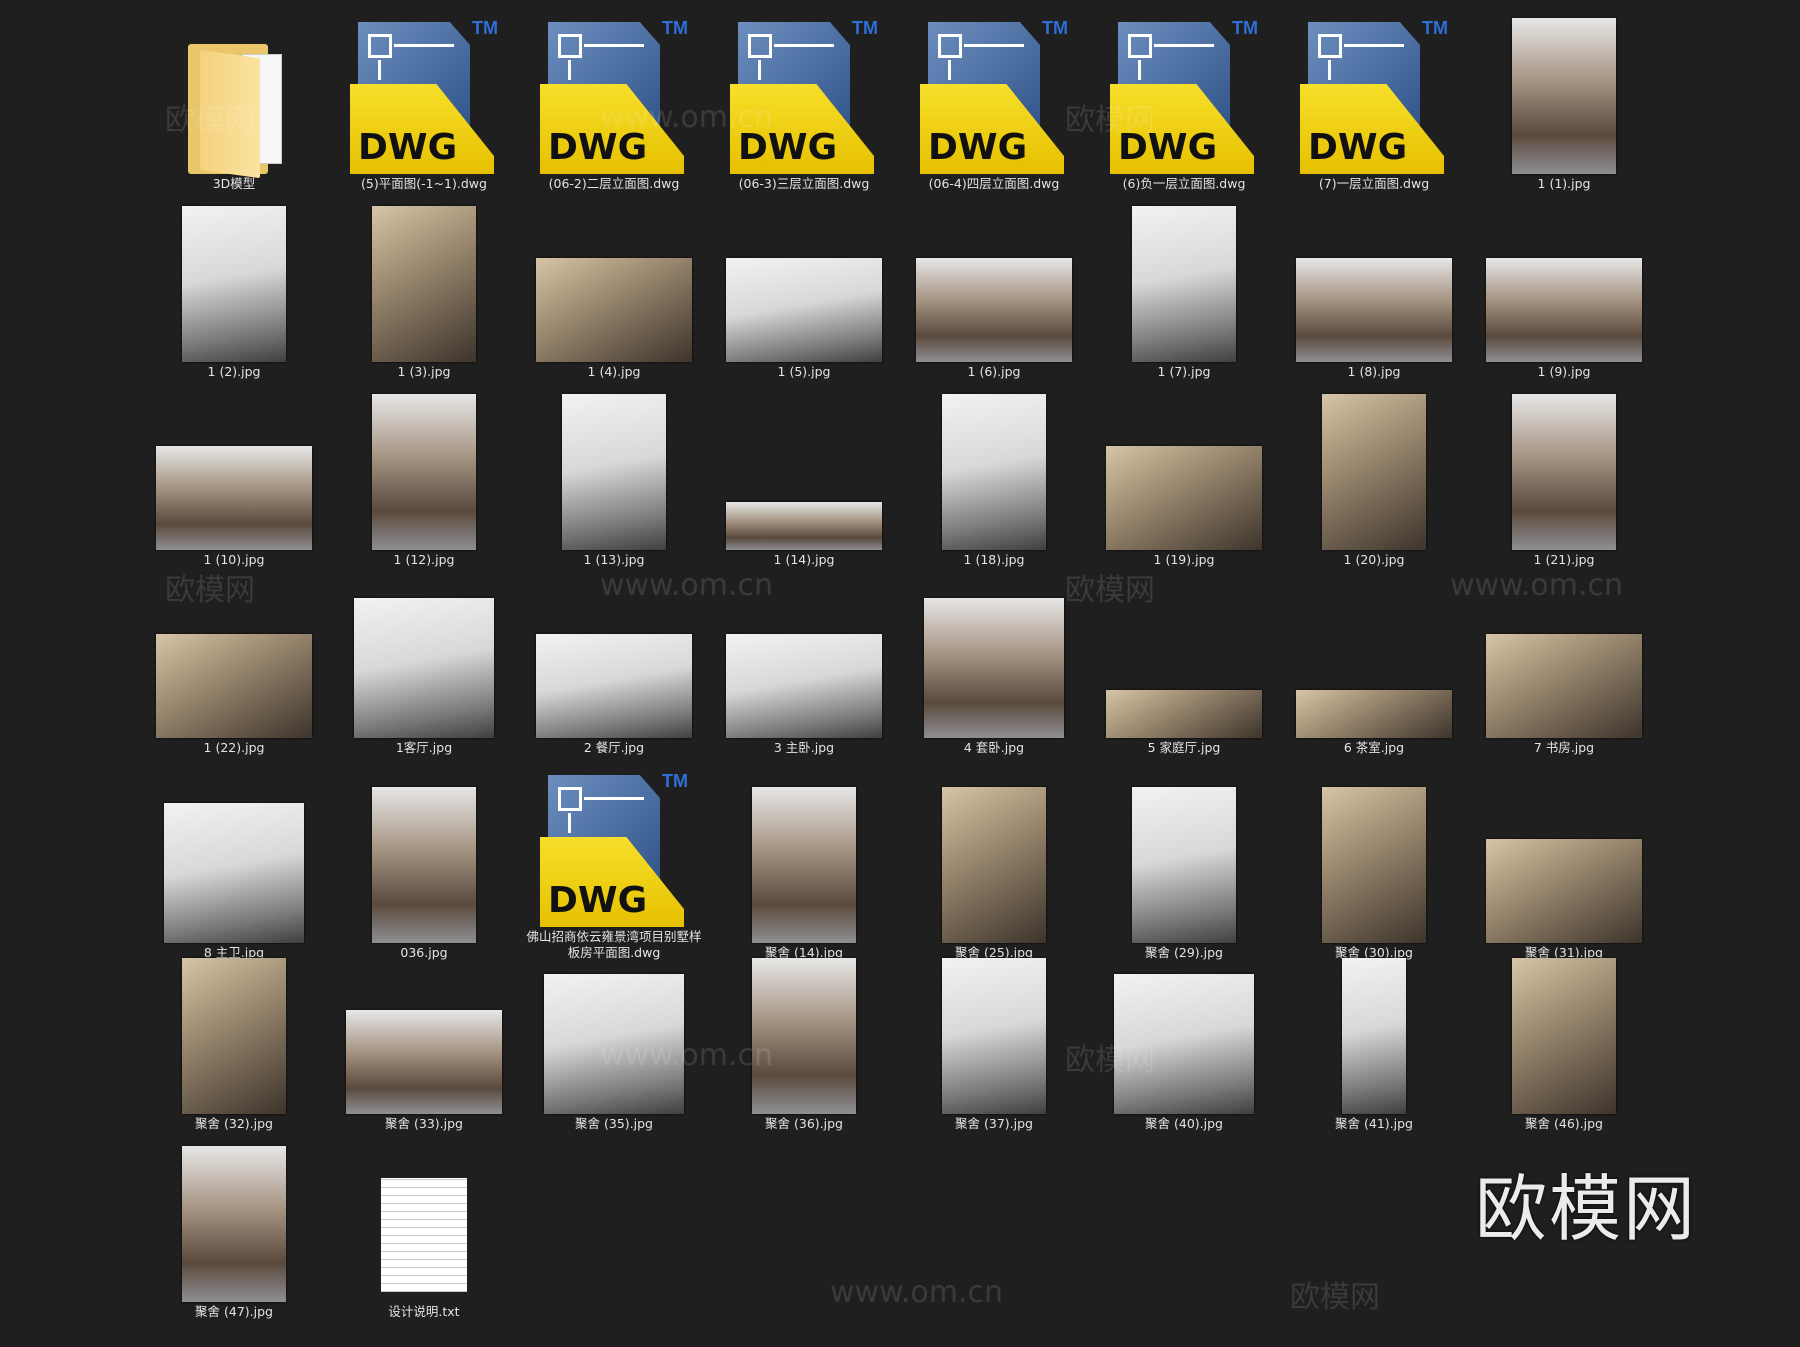  I want to click on file-name: 1 (22).jpg, so click(234, 747).